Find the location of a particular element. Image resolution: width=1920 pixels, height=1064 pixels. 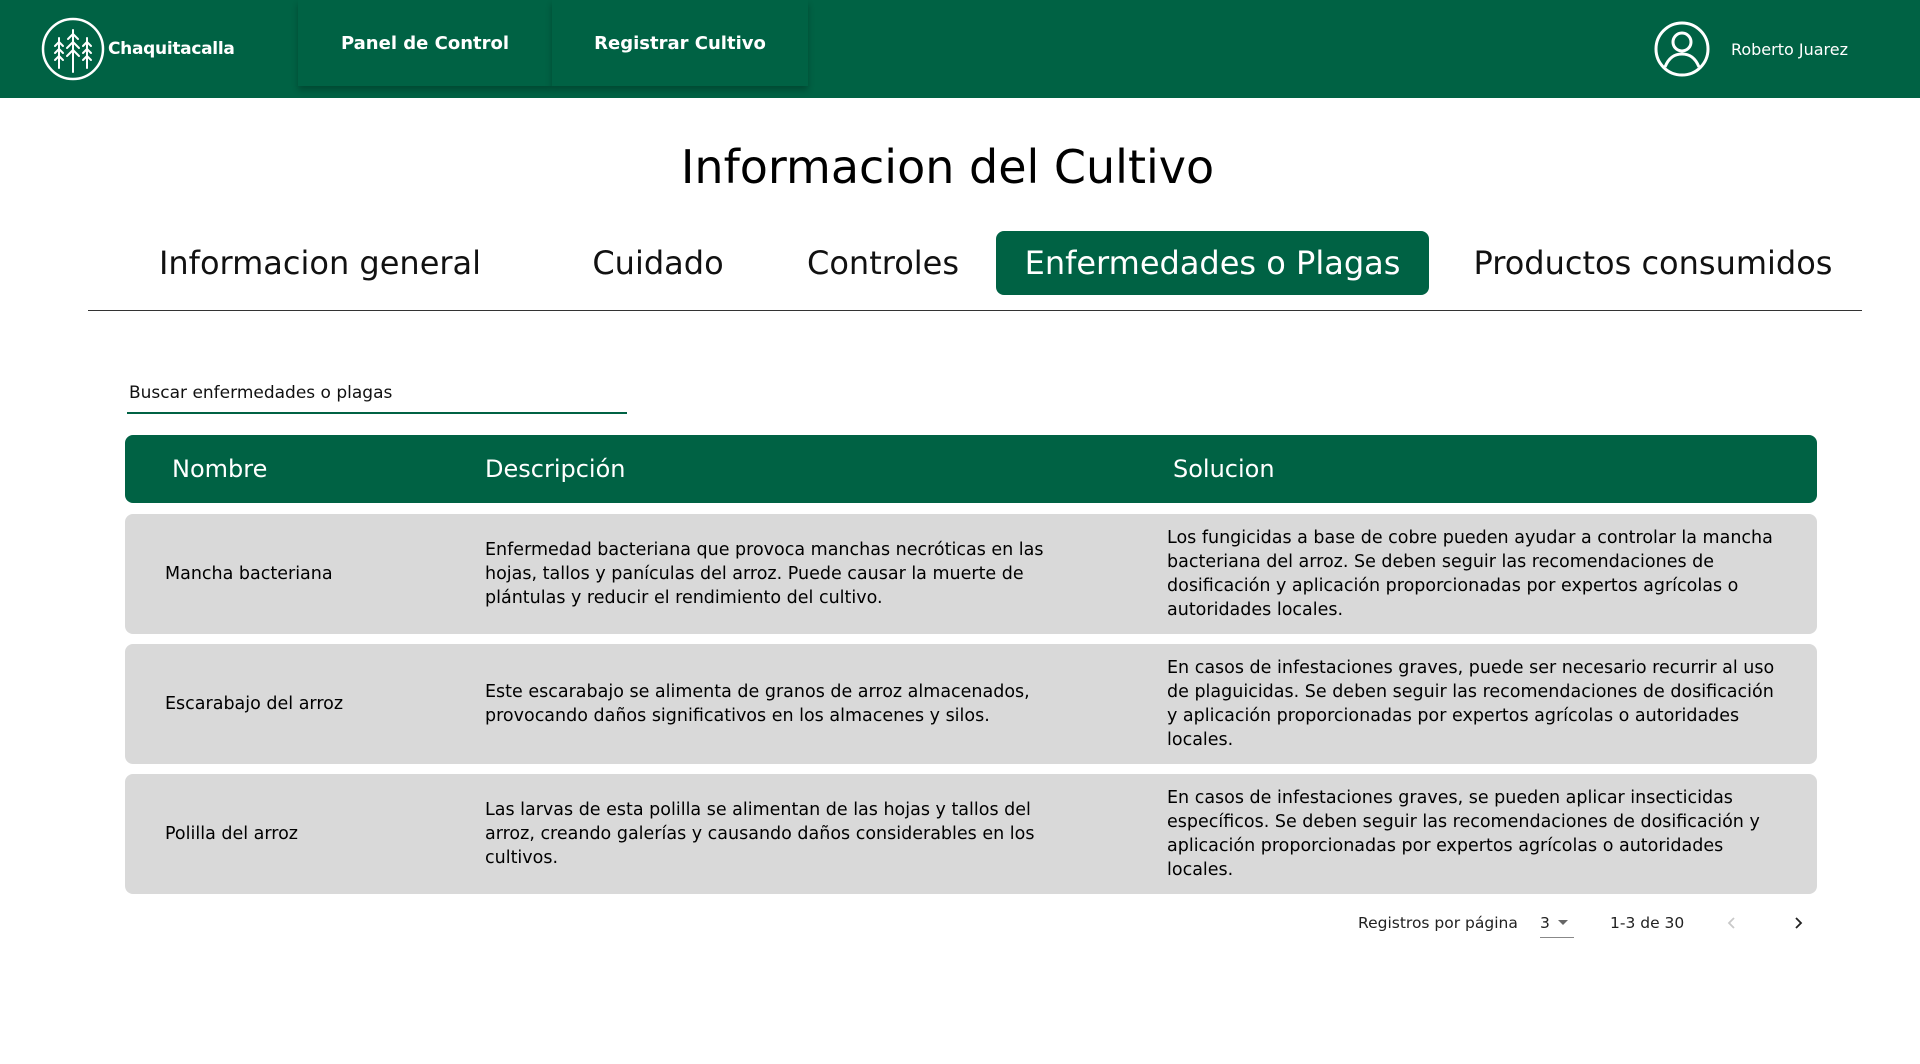

previous-page-button is located at coordinates (1732, 923).